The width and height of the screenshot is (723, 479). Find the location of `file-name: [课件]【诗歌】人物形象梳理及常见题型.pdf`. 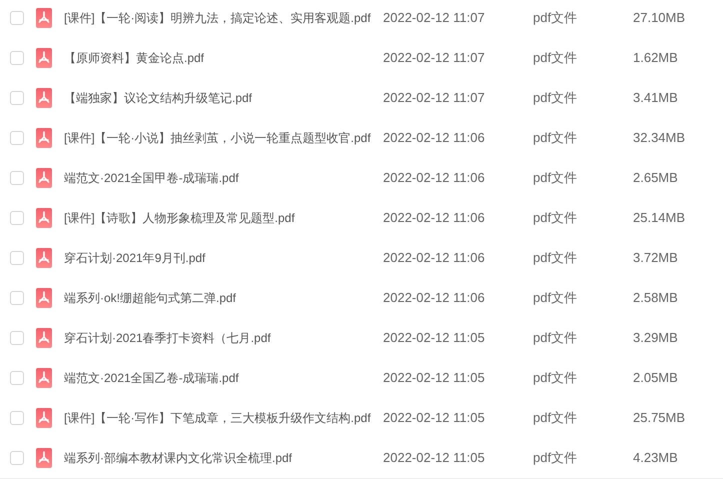

file-name: [课件]【诗歌】人物形象梳理及常见题型.pdf is located at coordinates (223, 218).